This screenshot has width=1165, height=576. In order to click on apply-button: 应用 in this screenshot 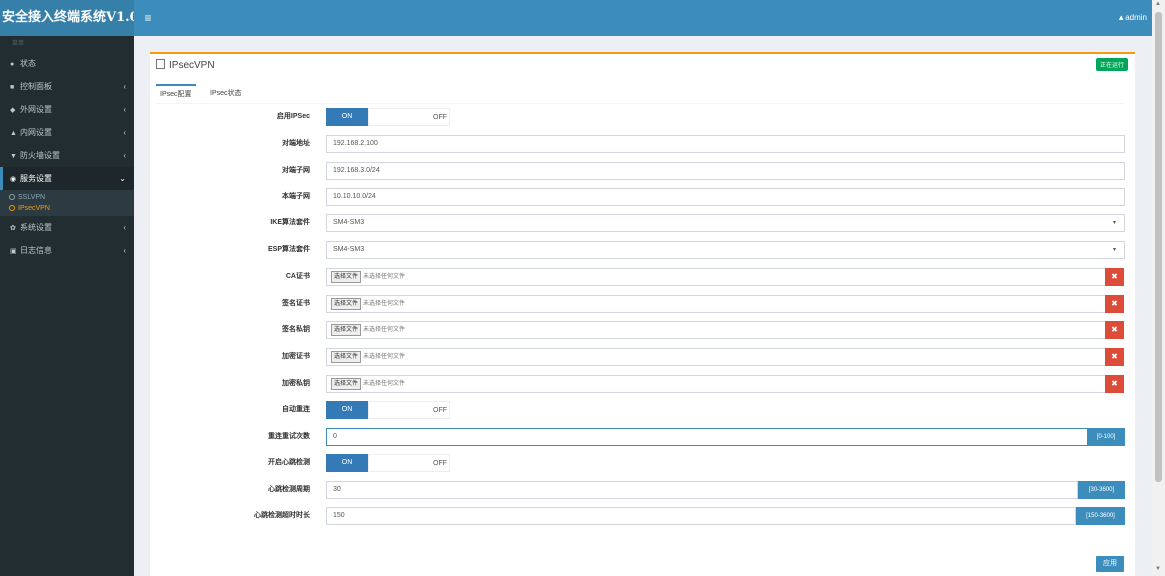, I will do `click(1110, 564)`.